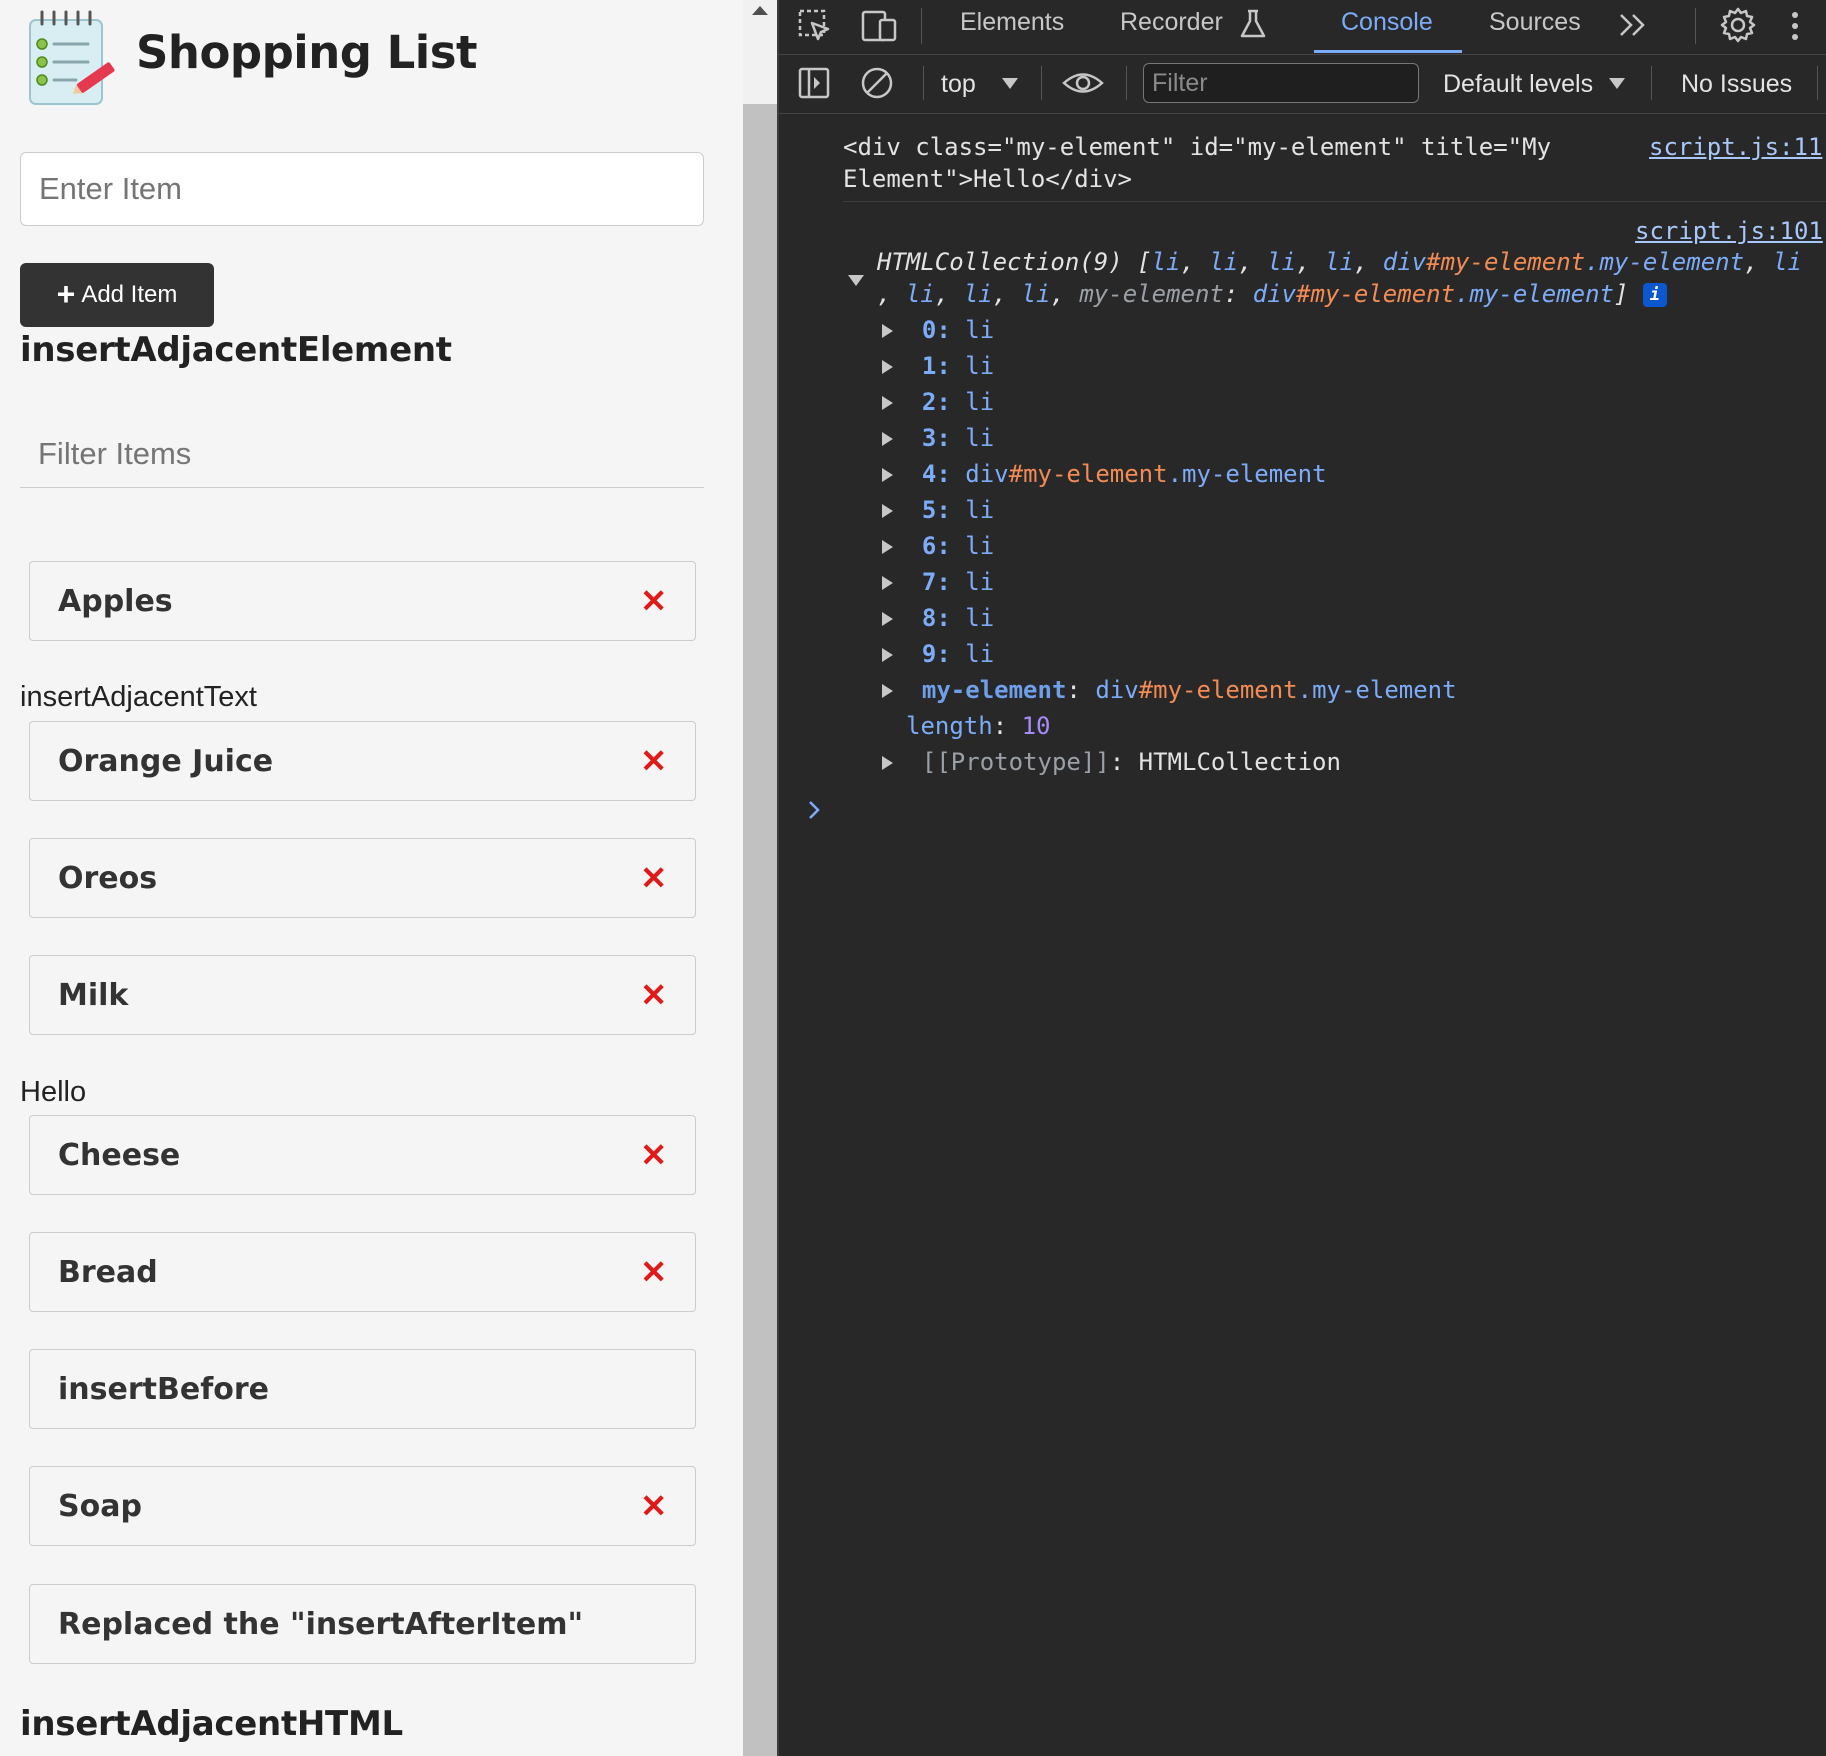 The height and width of the screenshot is (1756, 1826). Describe the element at coordinates (760, 10) in the screenshot. I see `scroll-up-arrow-icon` at that location.